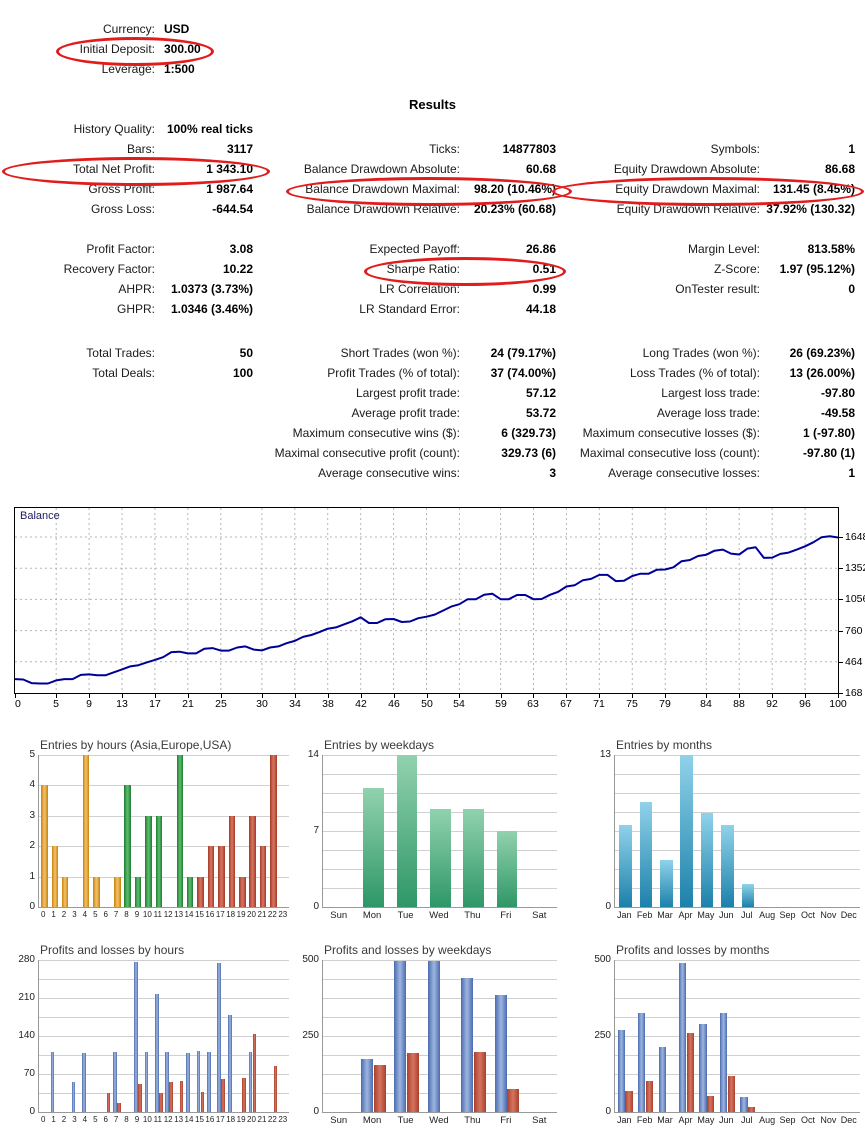  What do you see at coordinates (383, 209) in the screenshot?
I see `stat-label: Balance Drawdown Relative:` at bounding box center [383, 209].